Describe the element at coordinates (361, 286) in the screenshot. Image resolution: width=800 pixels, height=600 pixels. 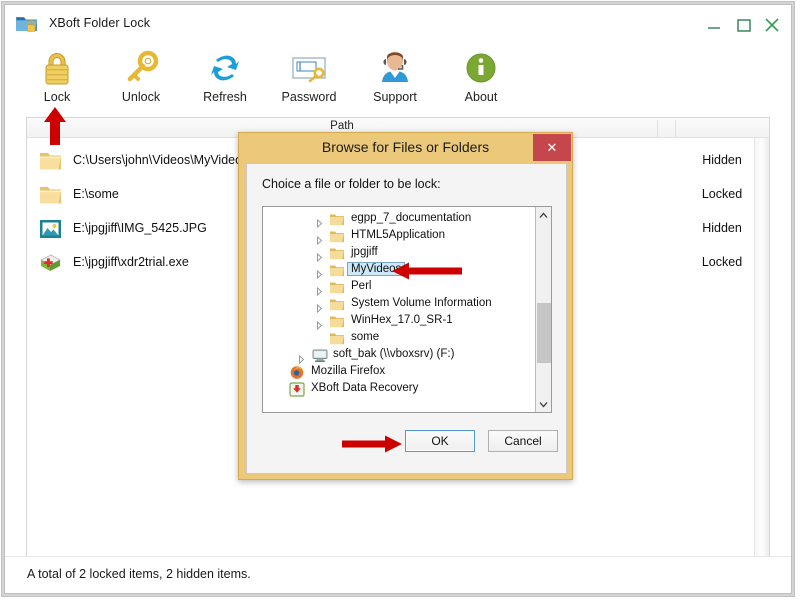
I see `tree-item-label: Perl` at that location.